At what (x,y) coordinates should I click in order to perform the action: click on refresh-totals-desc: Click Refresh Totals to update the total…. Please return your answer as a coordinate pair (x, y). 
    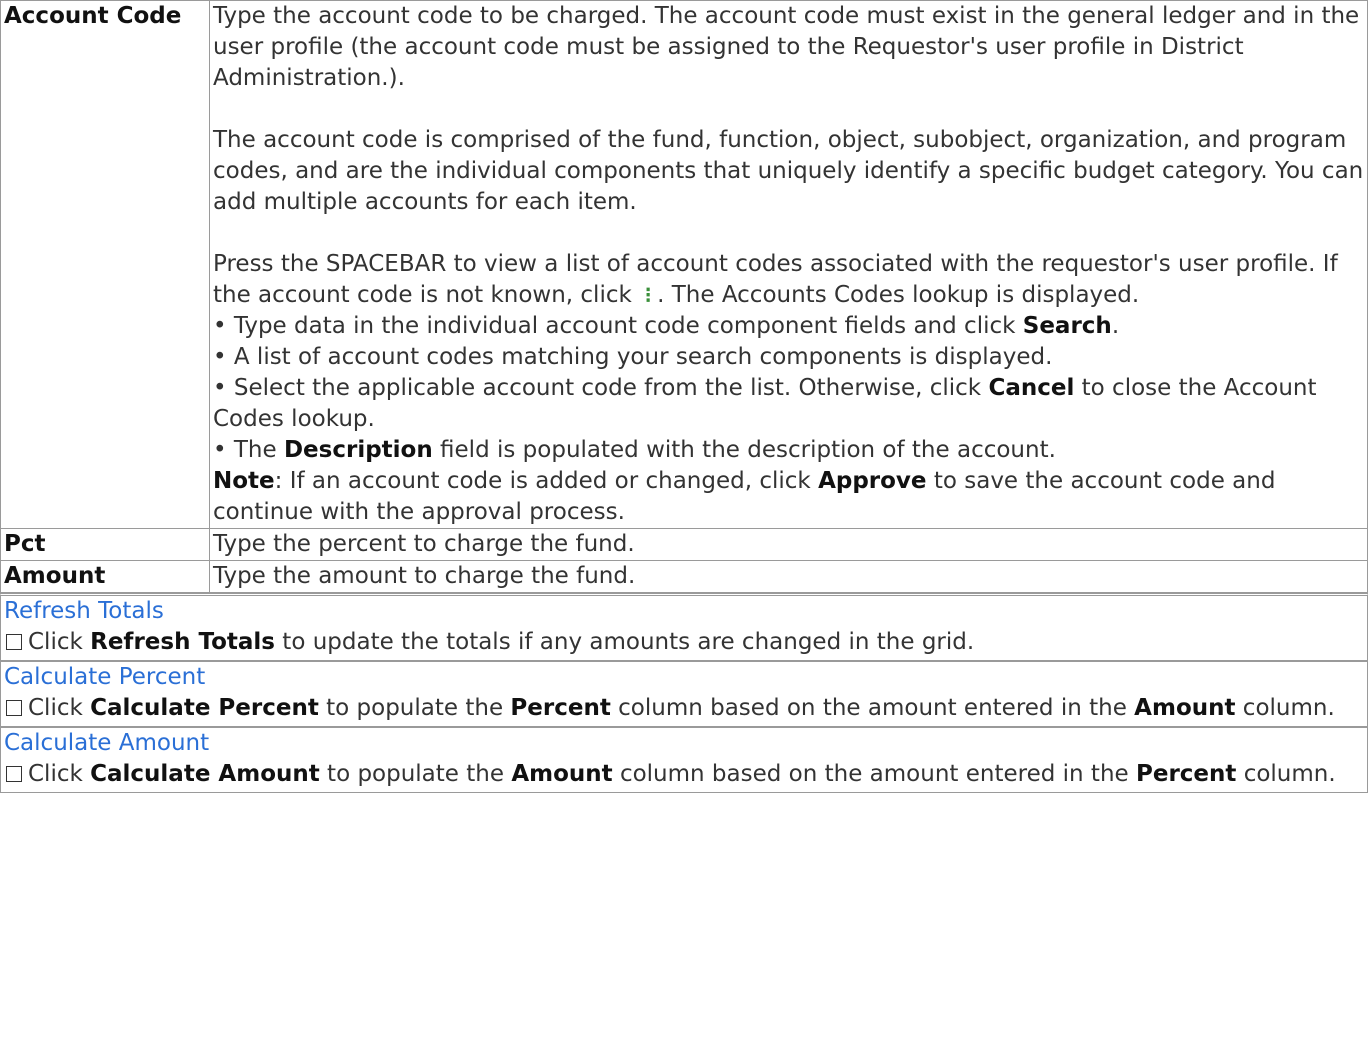
    Looking at the image, I should click on (684, 642).